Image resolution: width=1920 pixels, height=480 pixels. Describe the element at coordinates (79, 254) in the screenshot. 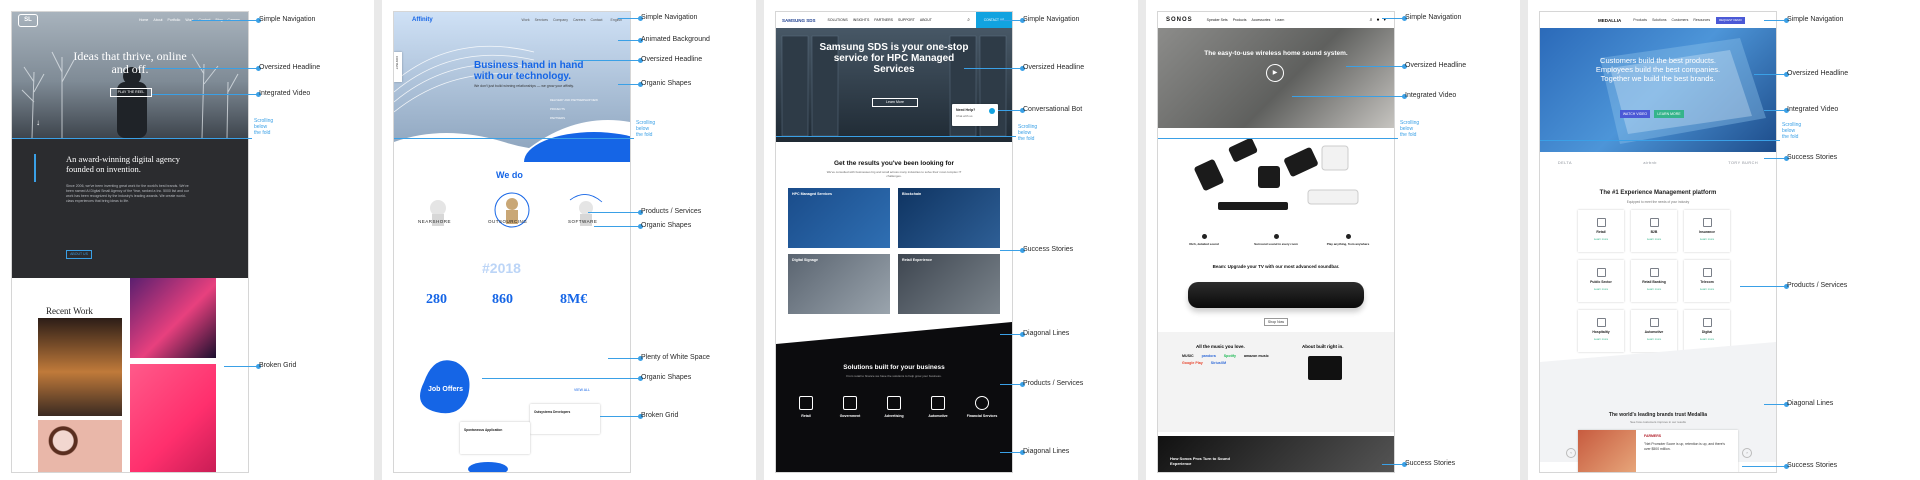

I see `site-1-about-button: ABOUT US` at that location.